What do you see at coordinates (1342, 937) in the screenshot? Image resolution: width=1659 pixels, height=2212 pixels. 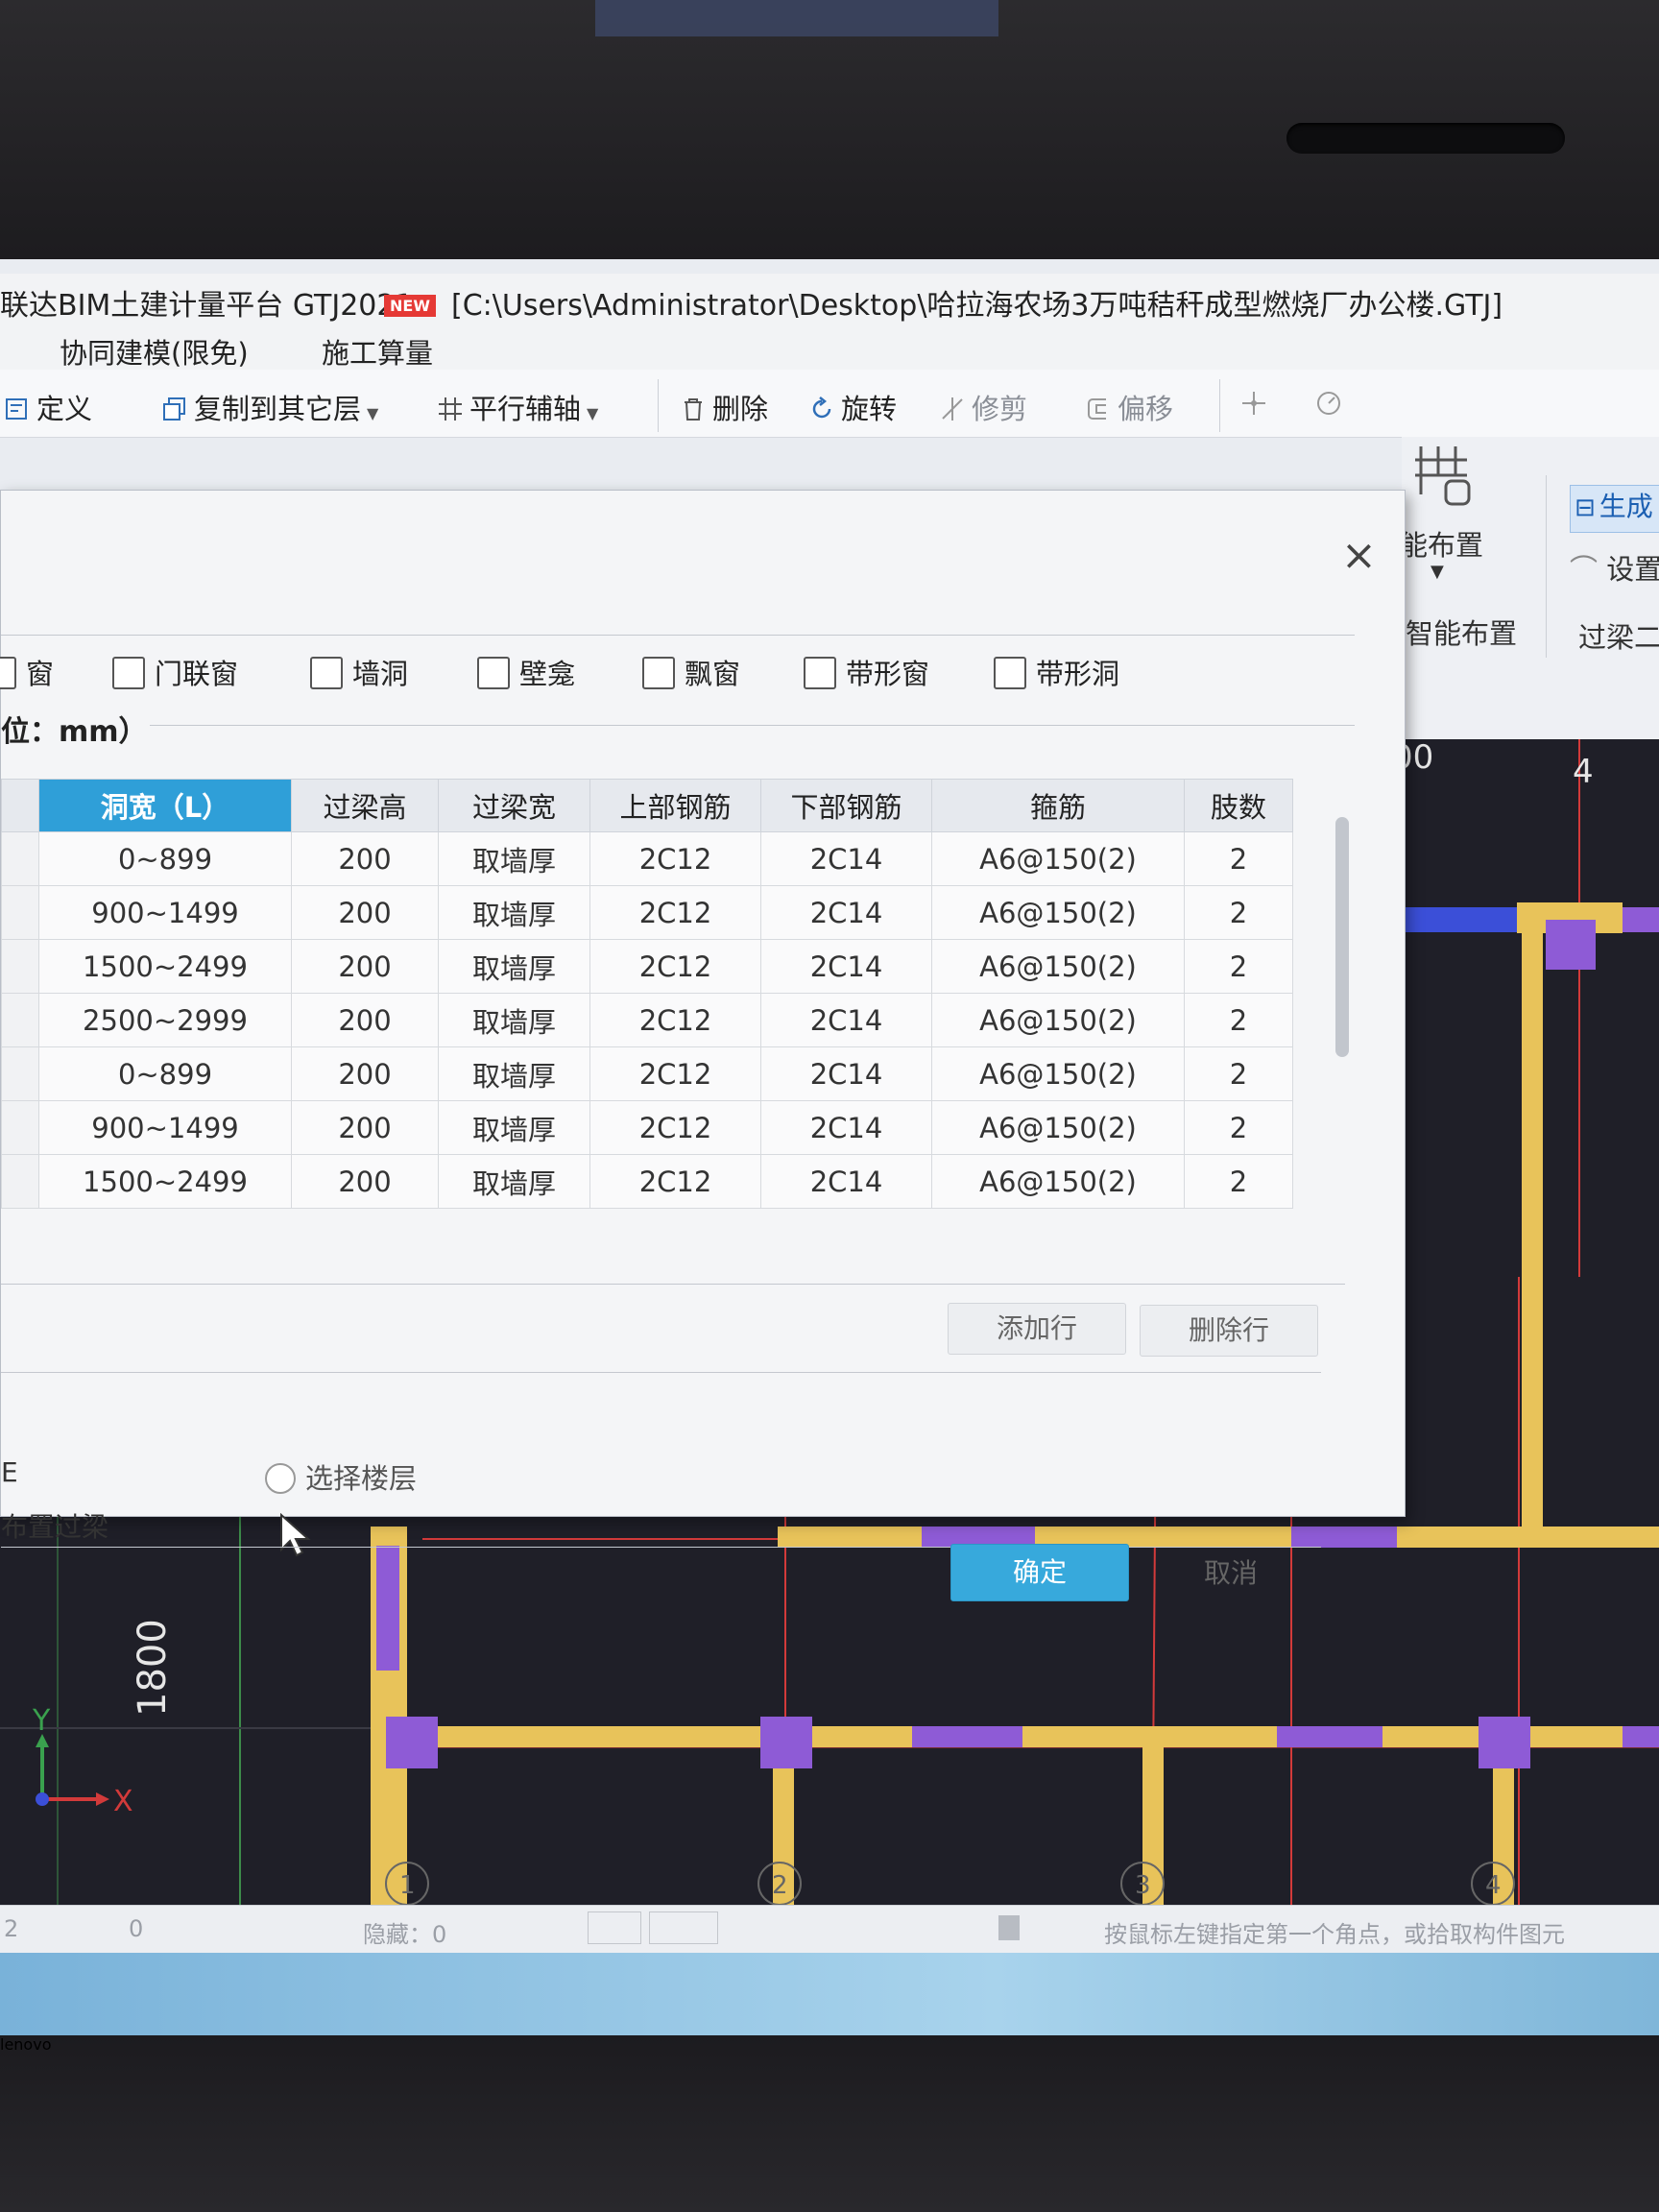 I see `table-scrollbar` at bounding box center [1342, 937].